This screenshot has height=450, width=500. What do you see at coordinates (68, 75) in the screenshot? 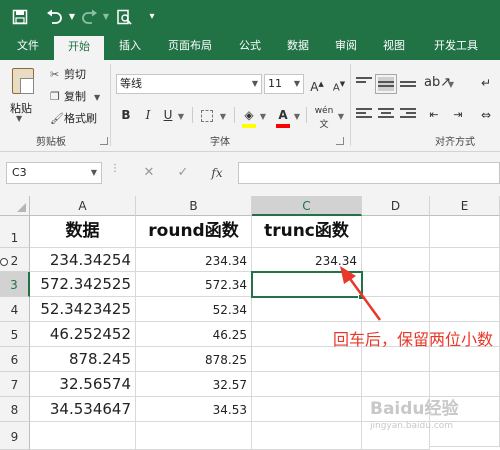
I see `cut-button: ✂ 剪切` at bounding box center [68, 75].